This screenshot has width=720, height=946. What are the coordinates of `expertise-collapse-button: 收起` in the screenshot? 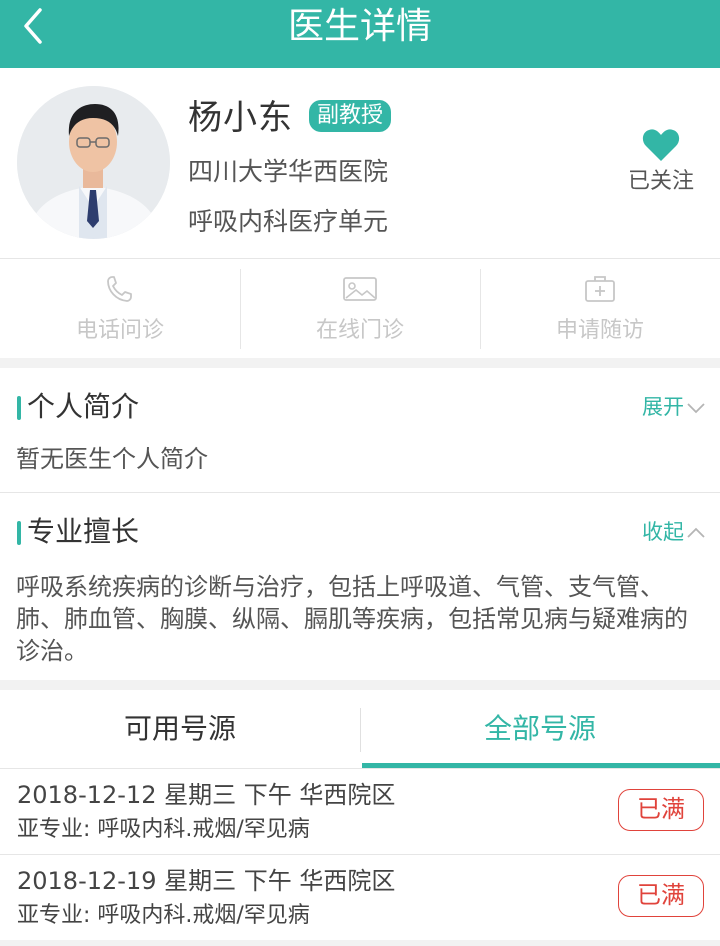 It's located at (674, 532).